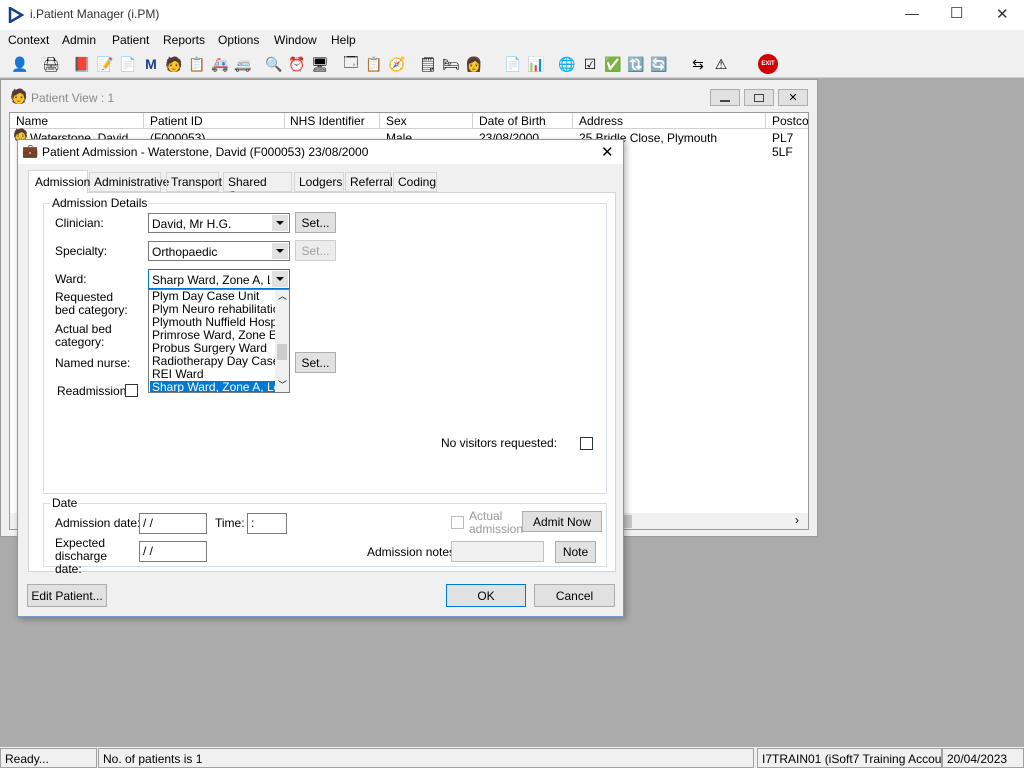 The width and height of the screenshot is (1024, 768). Describe the element at coordinates (297, 64) in the screenshot. I see `clock-icon: ⏰` at that location.